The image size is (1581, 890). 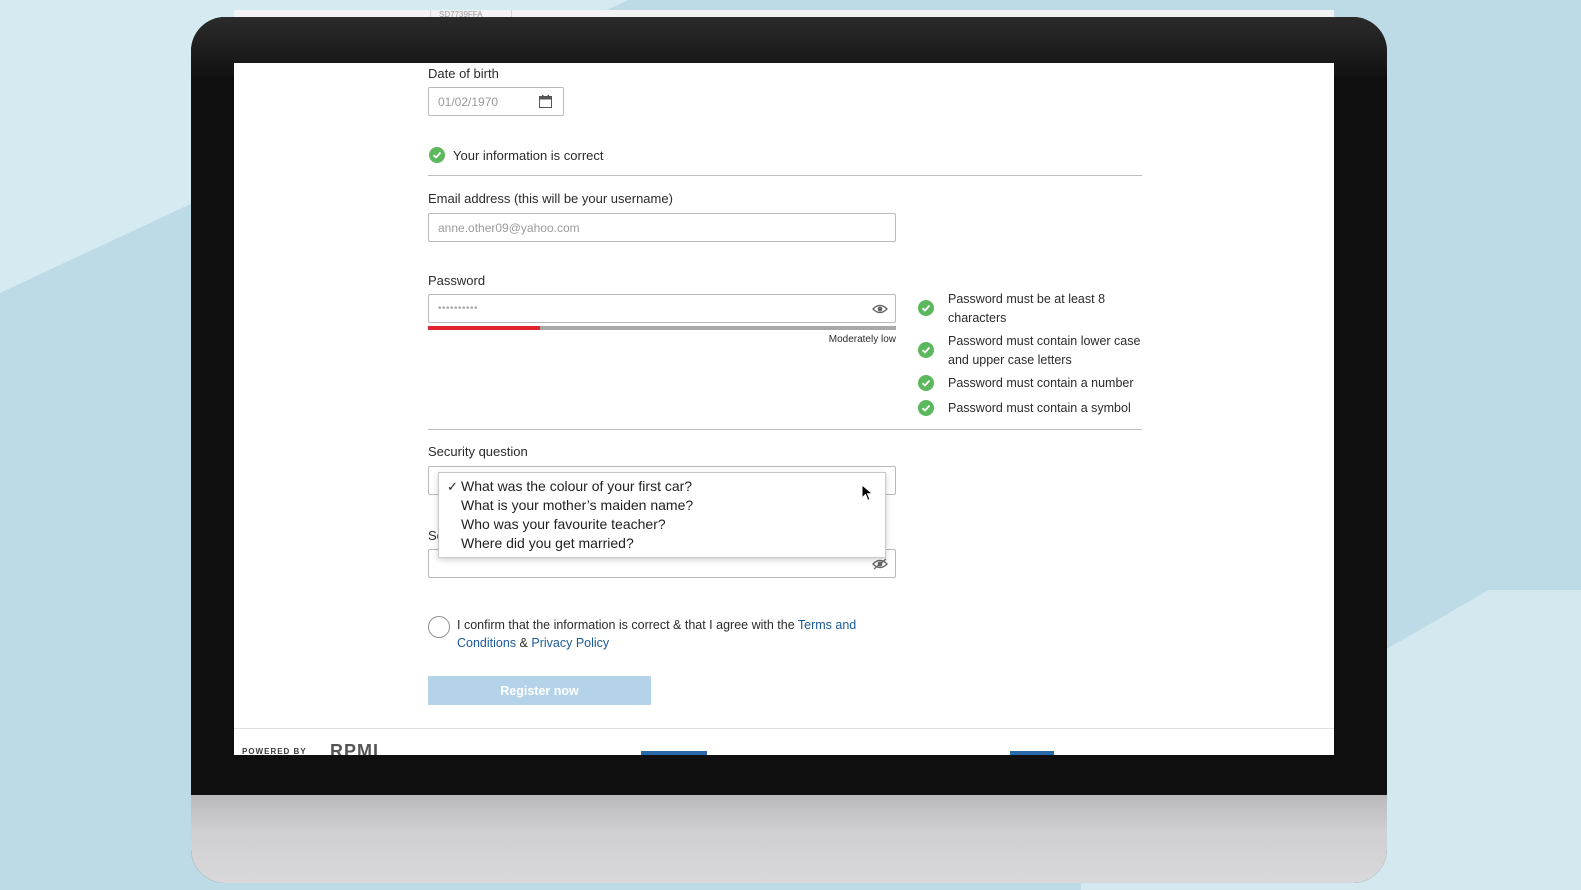 I want to click on email-value: anne.other09@yahoo.com, so click(x=509, y=227).